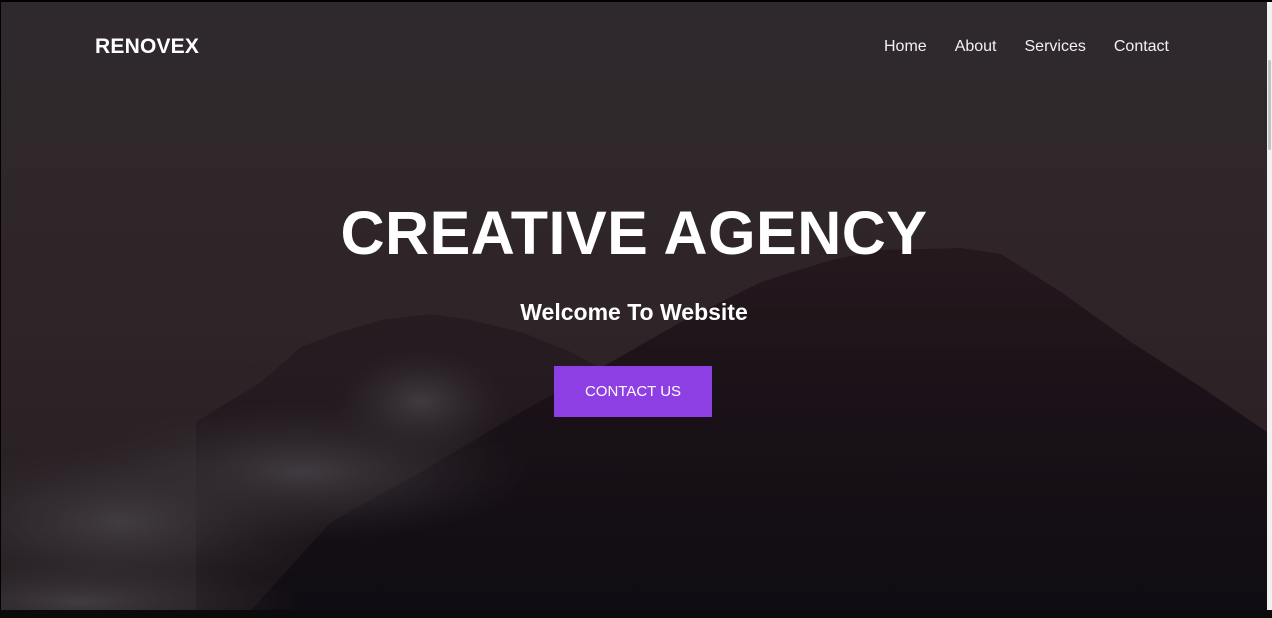 Image resolution: width=1272 pixels, height=618 pixels. I want to click on hero-title: CREATIVE AGENCY, so click(634, 233).